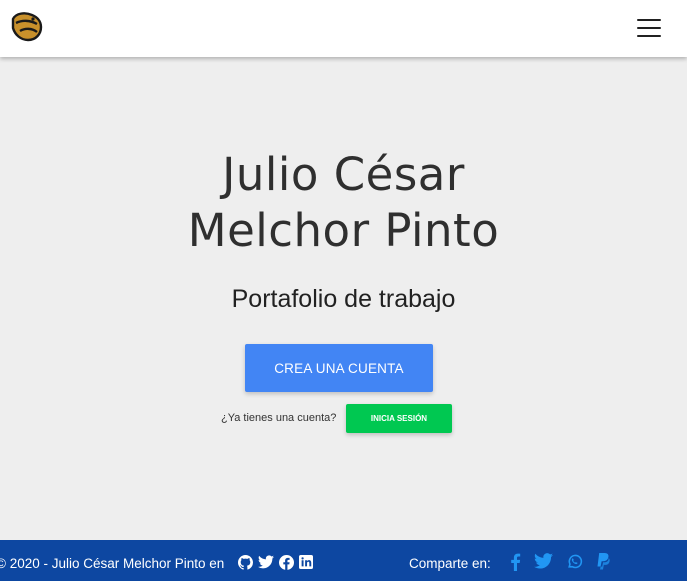 This screenshot has width=687, height=581. Describe the element at coordinates (339, 368) in the screenshot. I see `create-account-button: CREA UNA CUENTA` at that location.